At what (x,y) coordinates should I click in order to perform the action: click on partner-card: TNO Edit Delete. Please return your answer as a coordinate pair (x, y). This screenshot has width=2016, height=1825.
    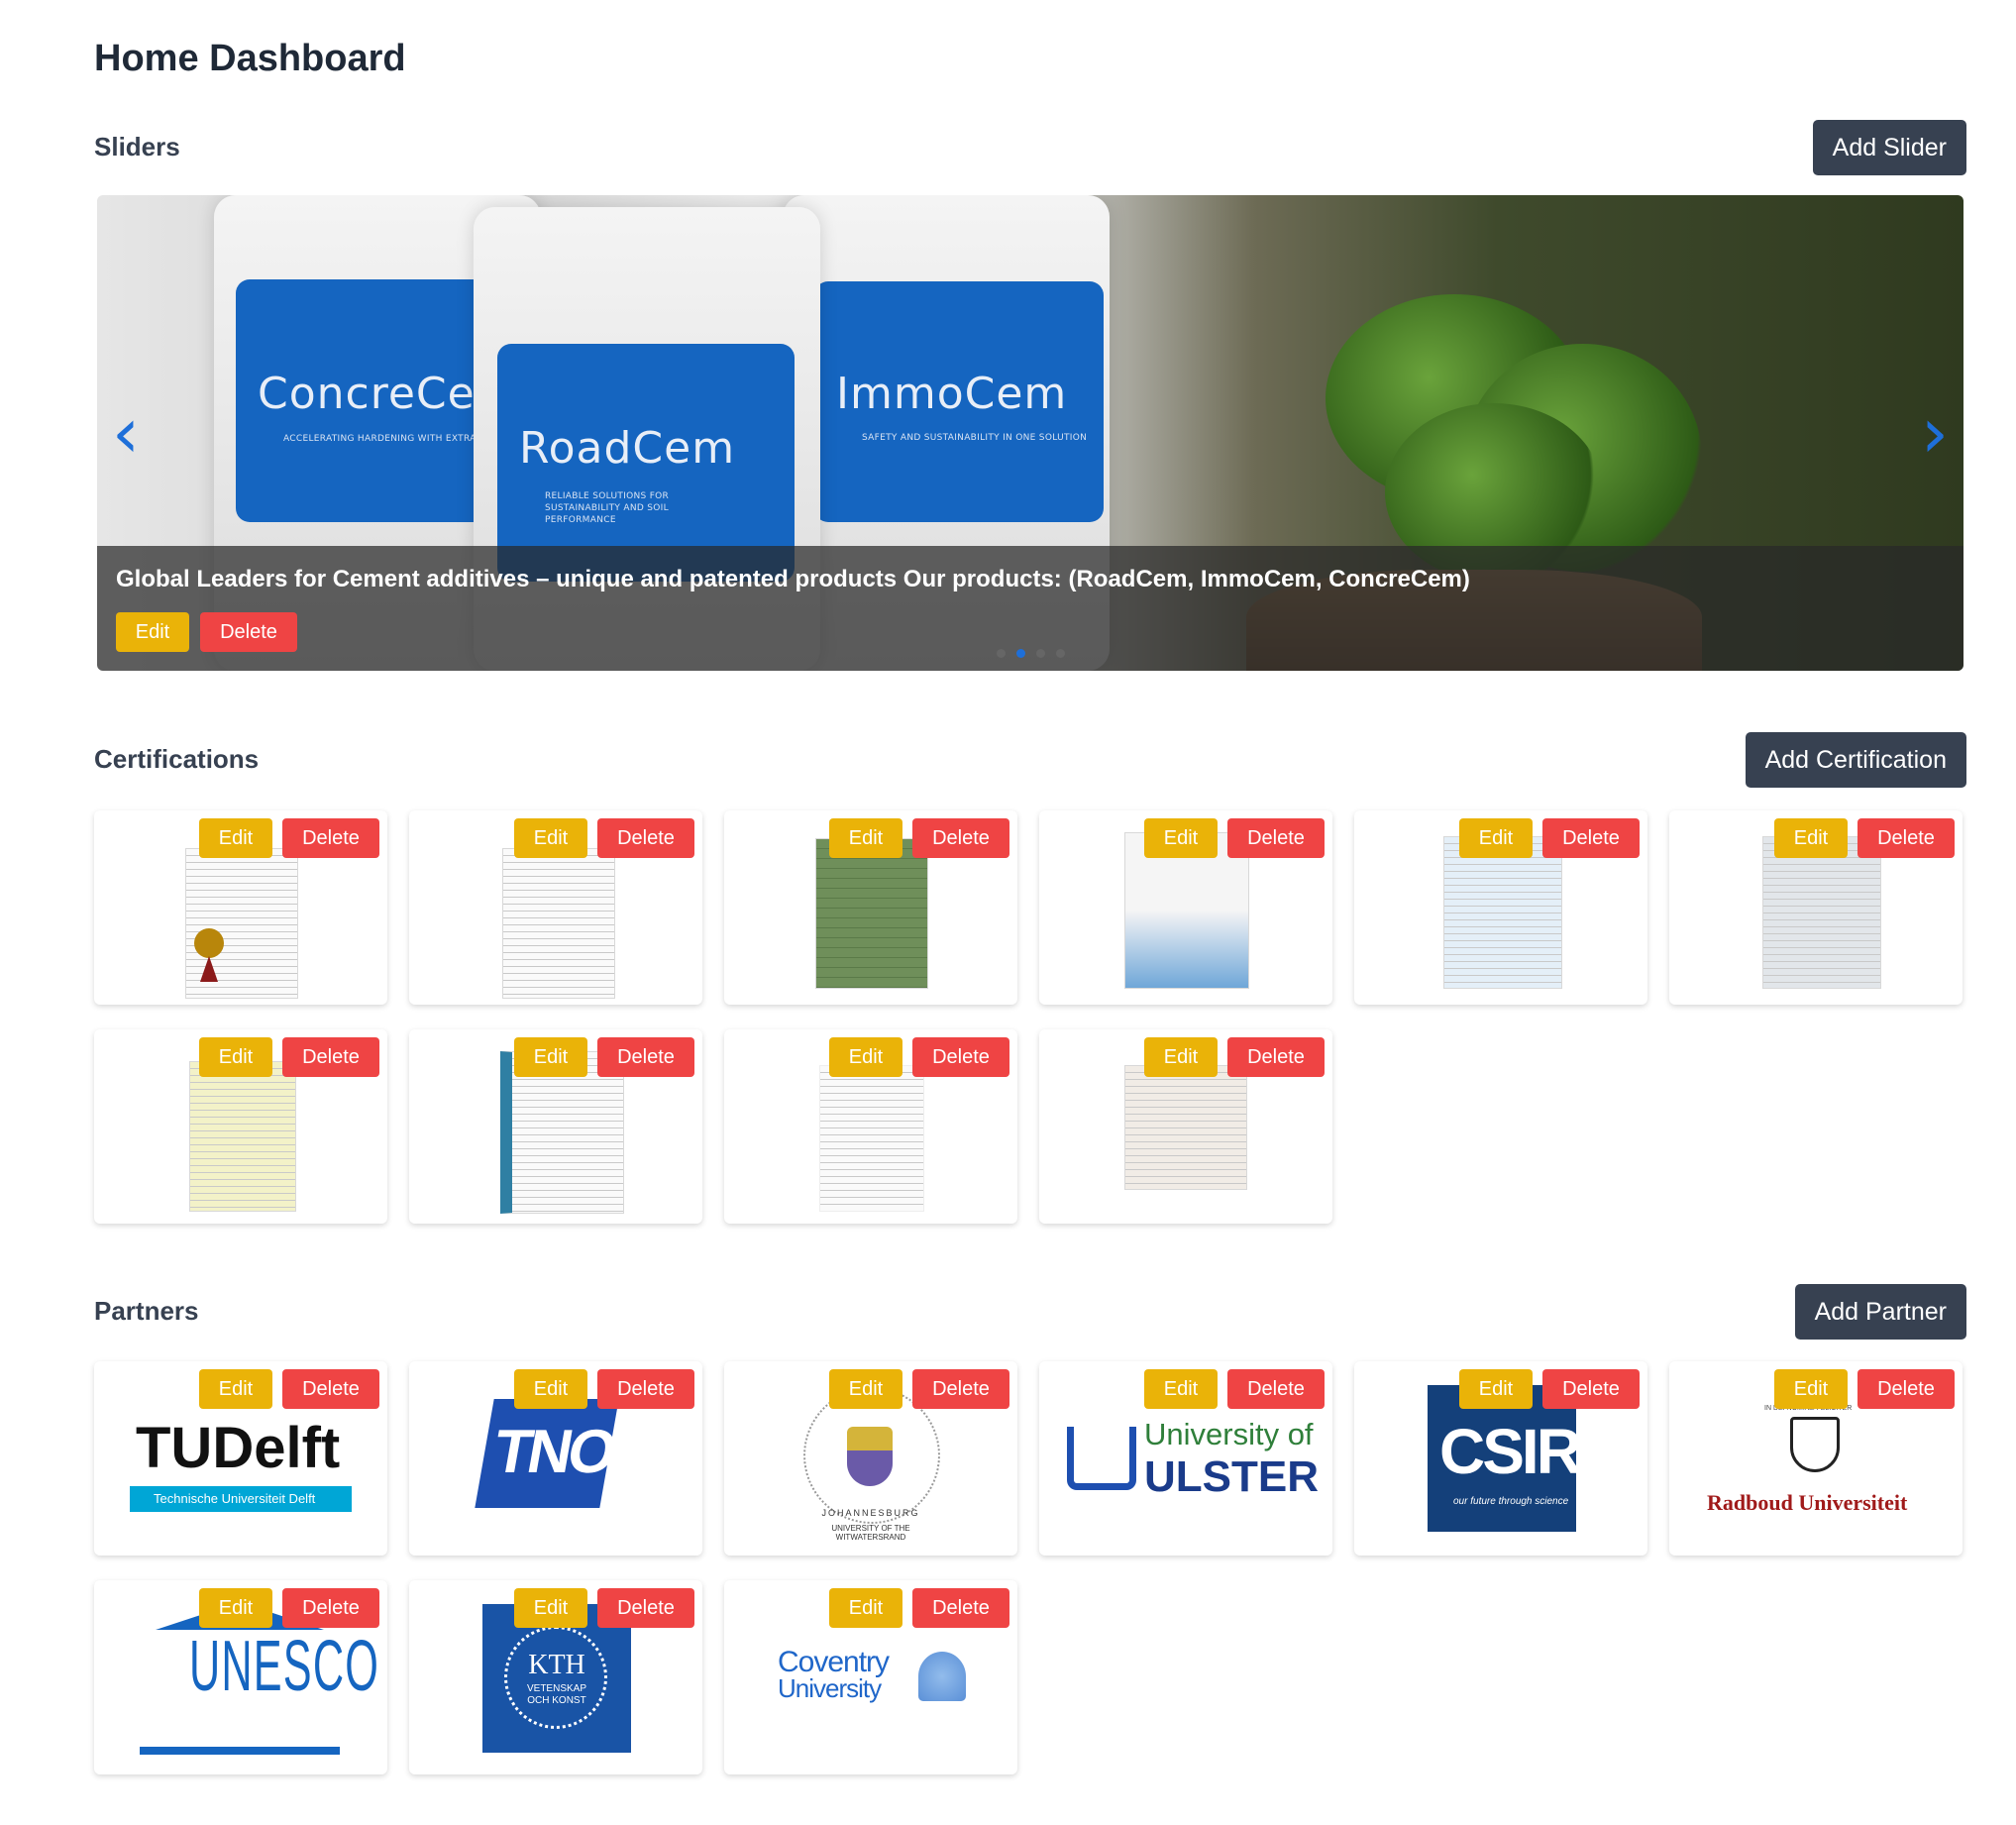
    Looking at the image, I should click on (556, 1458).